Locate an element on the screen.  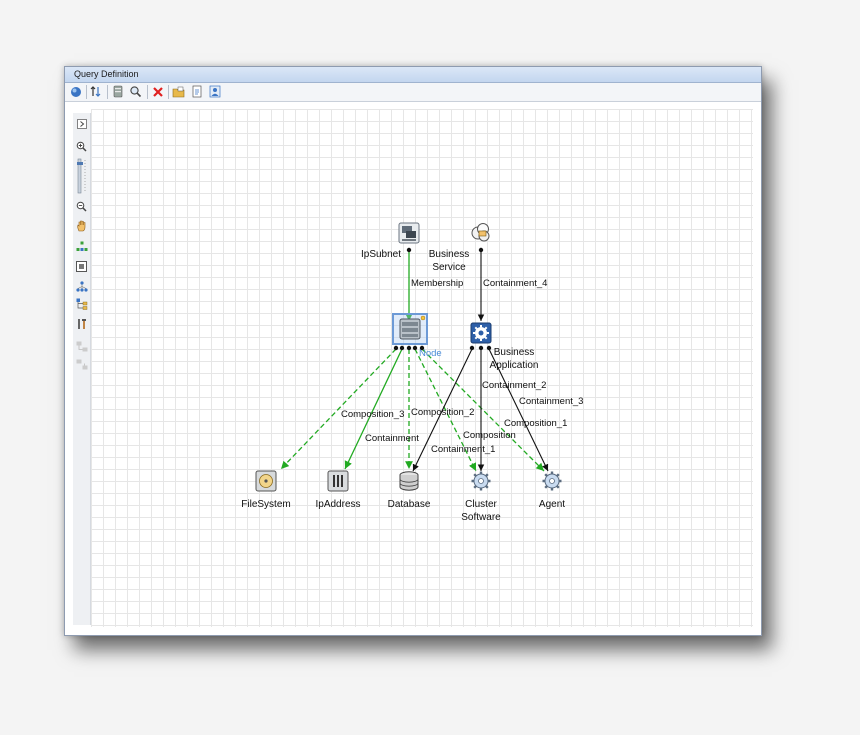
business-application-label: Business Application is located at coordinates (514, 359).